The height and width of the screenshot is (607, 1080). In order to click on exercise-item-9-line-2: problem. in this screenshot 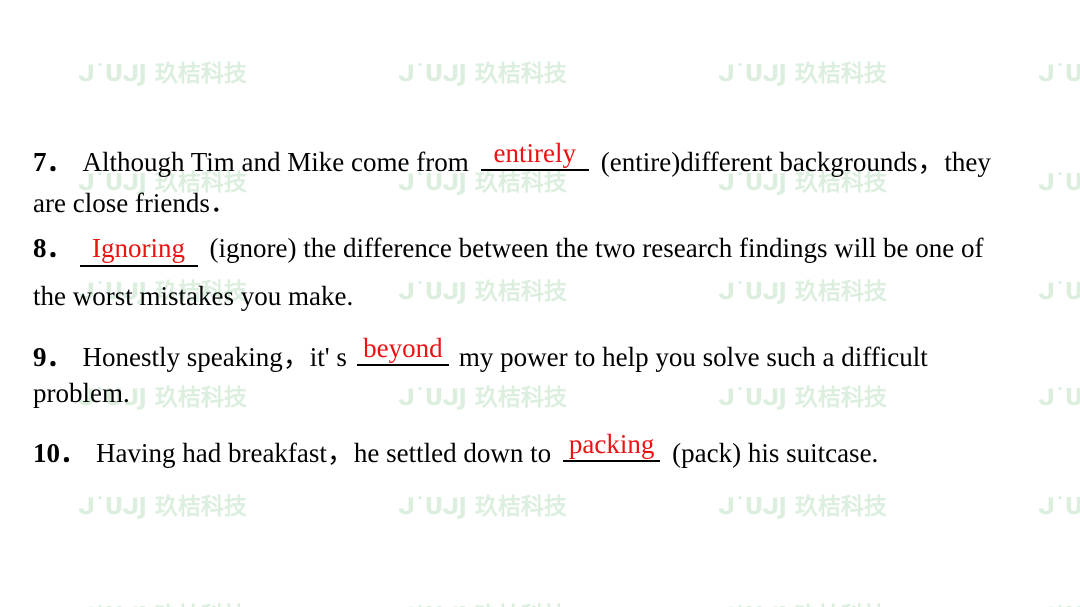, I will do `click(81, 393)`.